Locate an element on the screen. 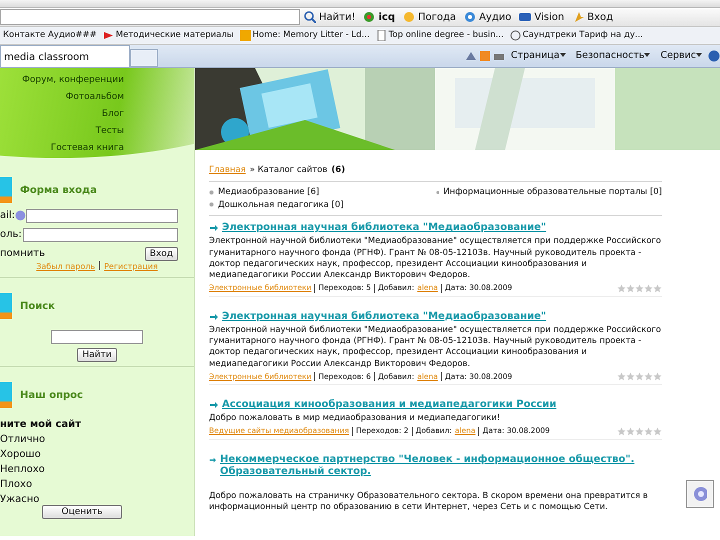  entry-description: Добро пожаловать на страничку Образовательного сектора. В скором времени она превратится в информационный центр по образованию в сети Интернет, через Сеть и с помощью Сети. is located at coordinates (429, 501).